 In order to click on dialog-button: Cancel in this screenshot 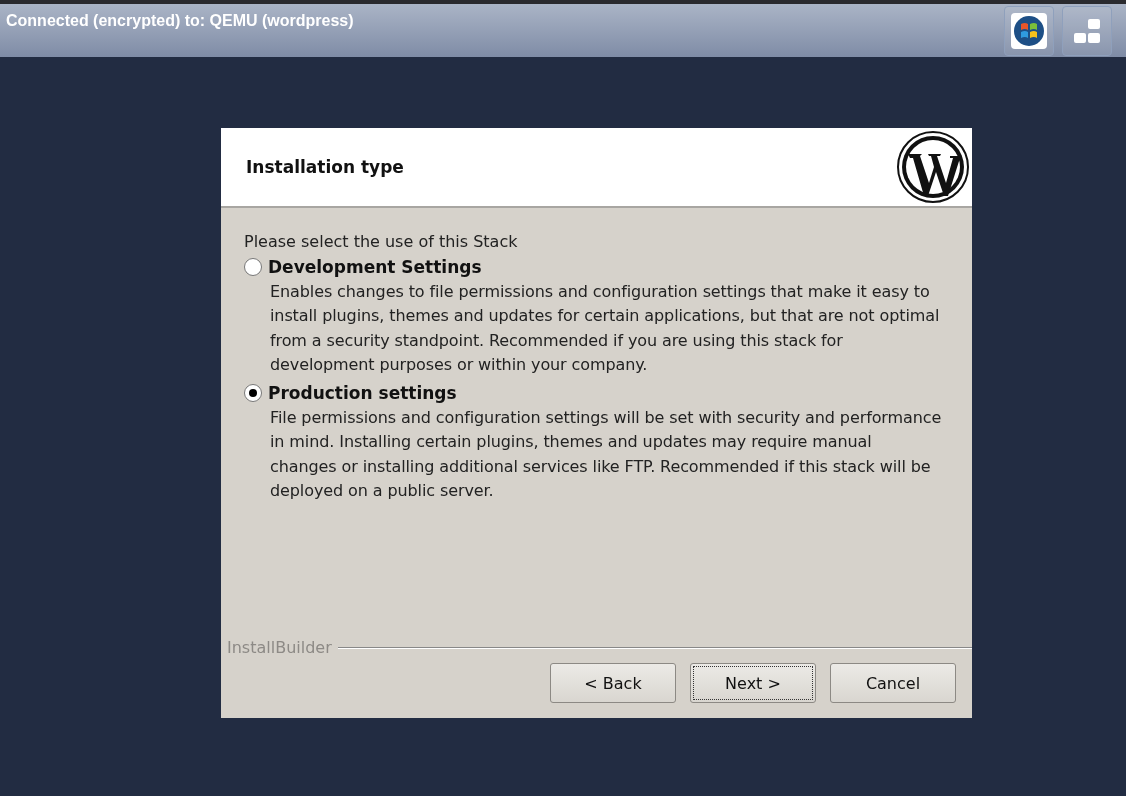, I will do `click(893, 683)`.